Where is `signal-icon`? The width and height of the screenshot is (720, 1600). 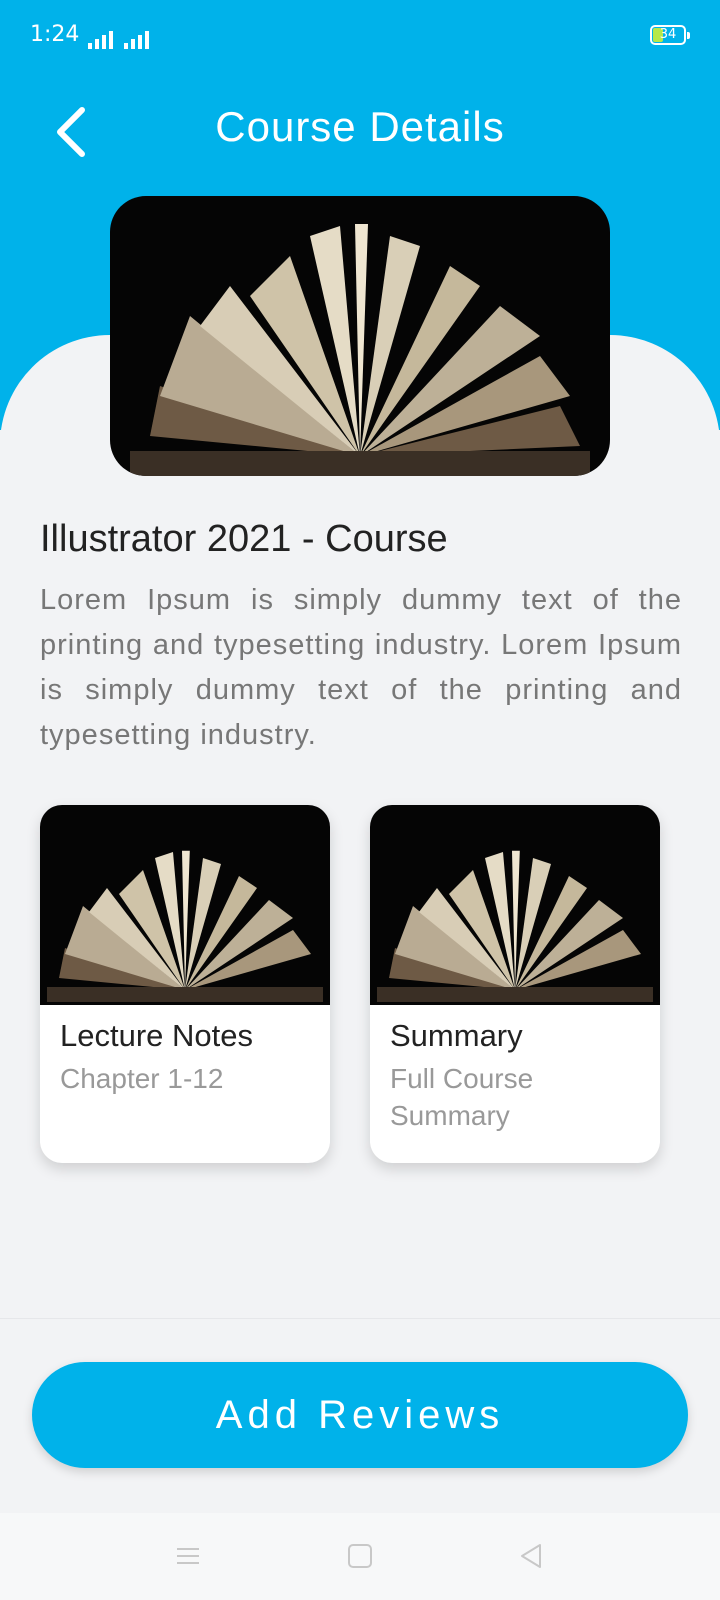 signal-icon is located at coordinates (102, 36).